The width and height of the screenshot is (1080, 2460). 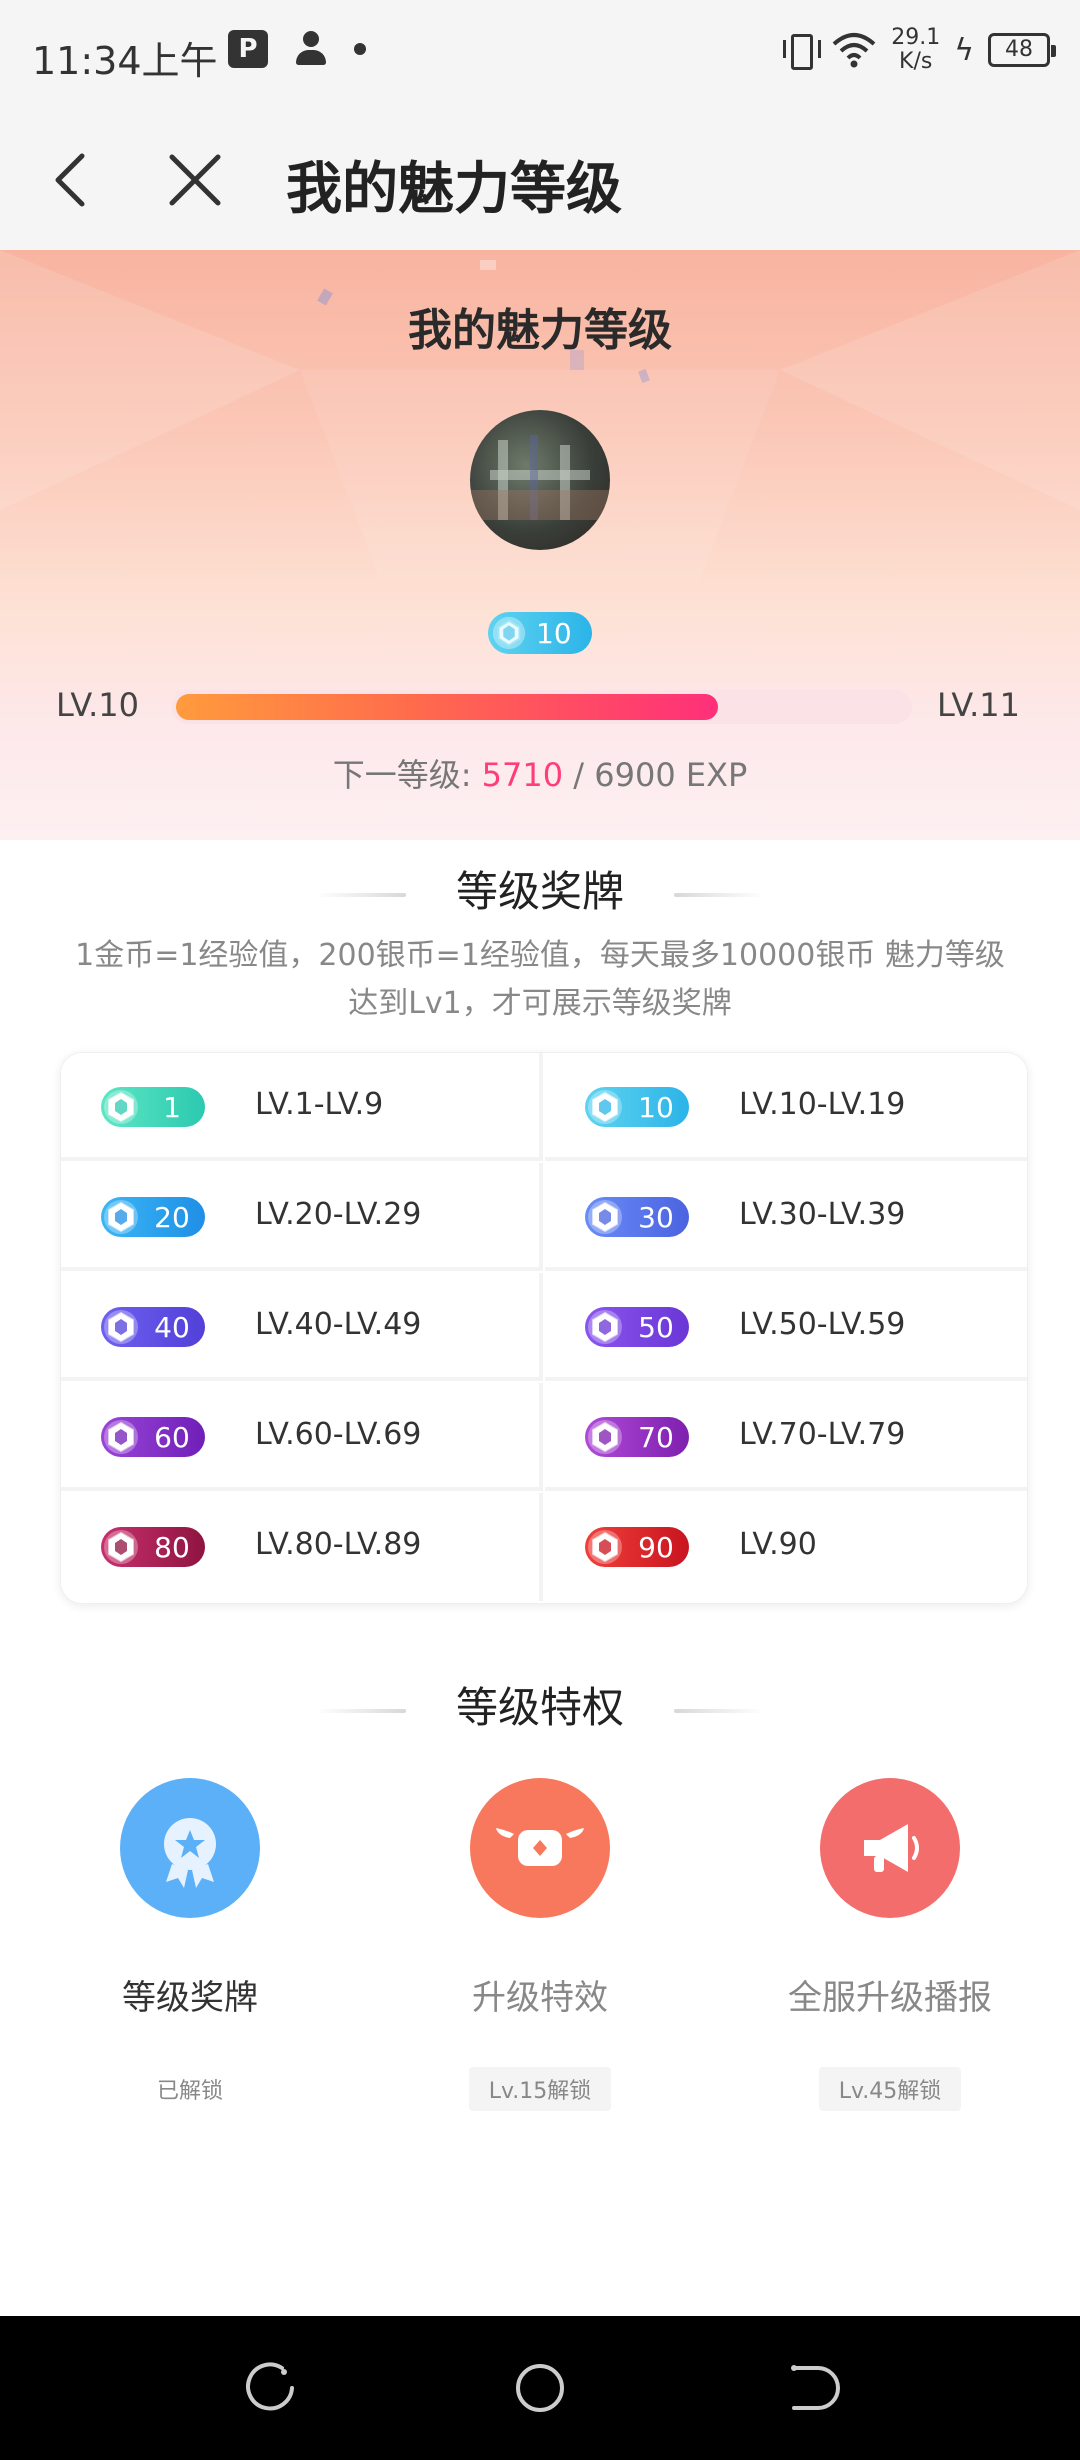 What do you see at coordinates (964, 50) in the screenshot?
I see `charging-icon: ϟ` at bounding box center [964, 50].